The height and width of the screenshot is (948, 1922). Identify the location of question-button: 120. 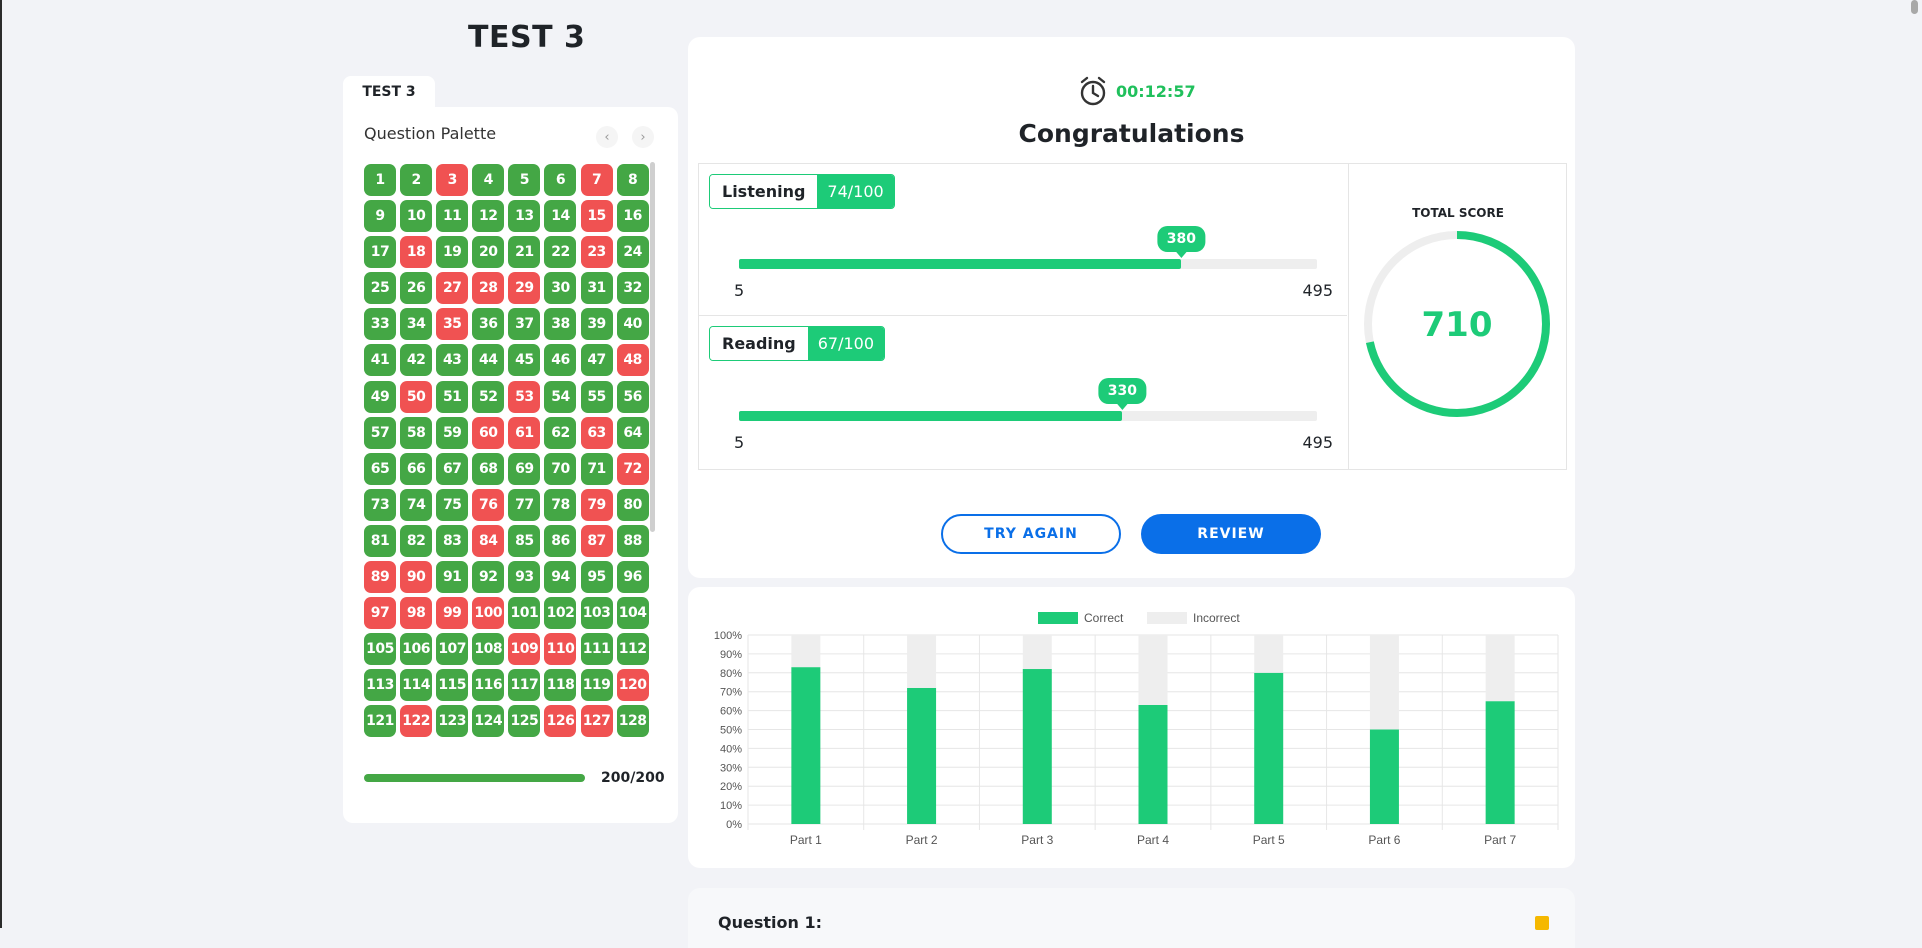
(632, 685).